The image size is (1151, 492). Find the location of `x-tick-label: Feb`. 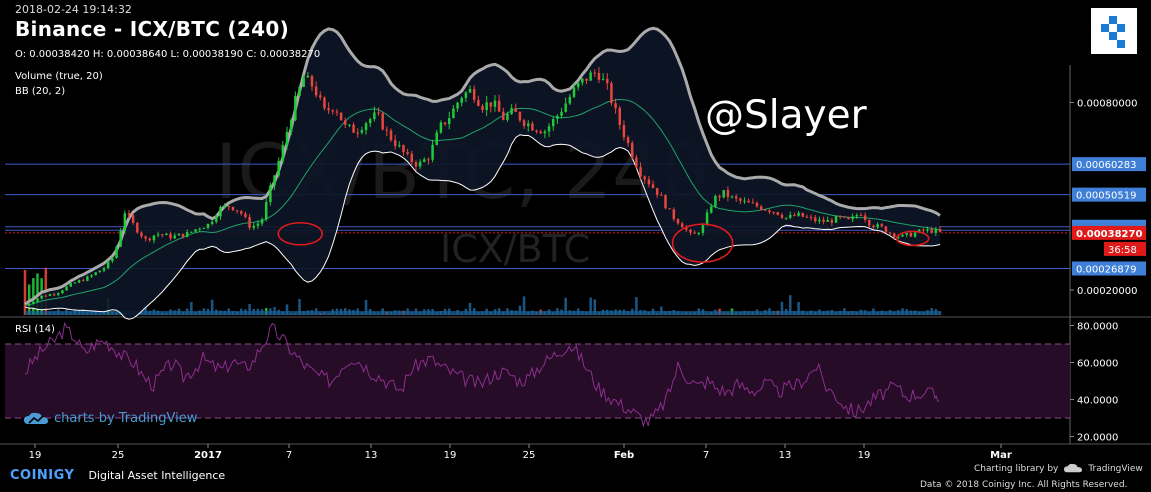

x-tick-label: Feb is located at coordinates (624, 455).